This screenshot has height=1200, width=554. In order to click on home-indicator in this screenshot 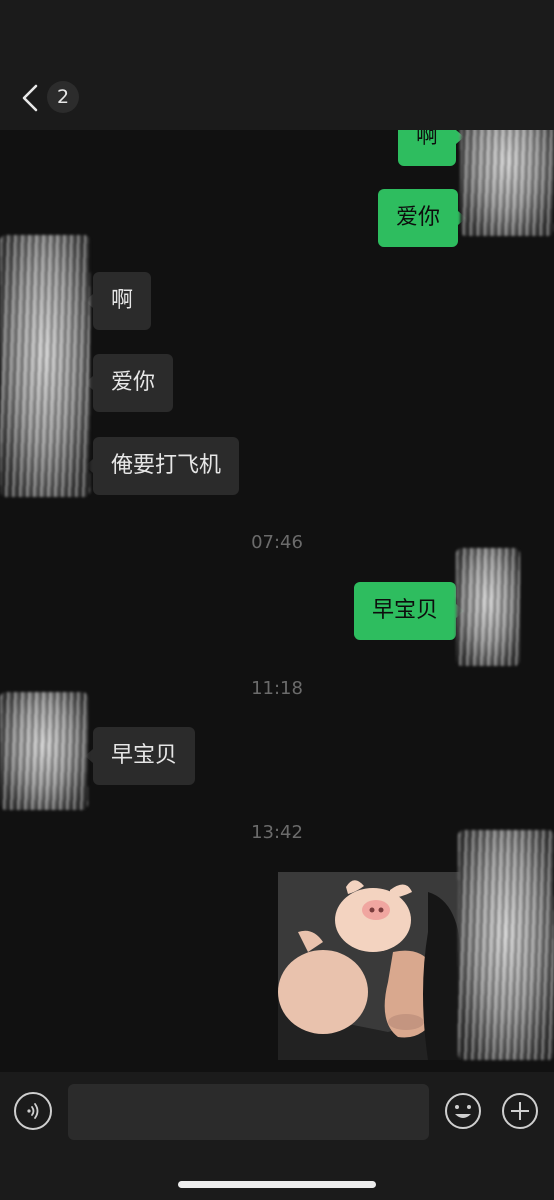, I will do `click(277, 1184)`.